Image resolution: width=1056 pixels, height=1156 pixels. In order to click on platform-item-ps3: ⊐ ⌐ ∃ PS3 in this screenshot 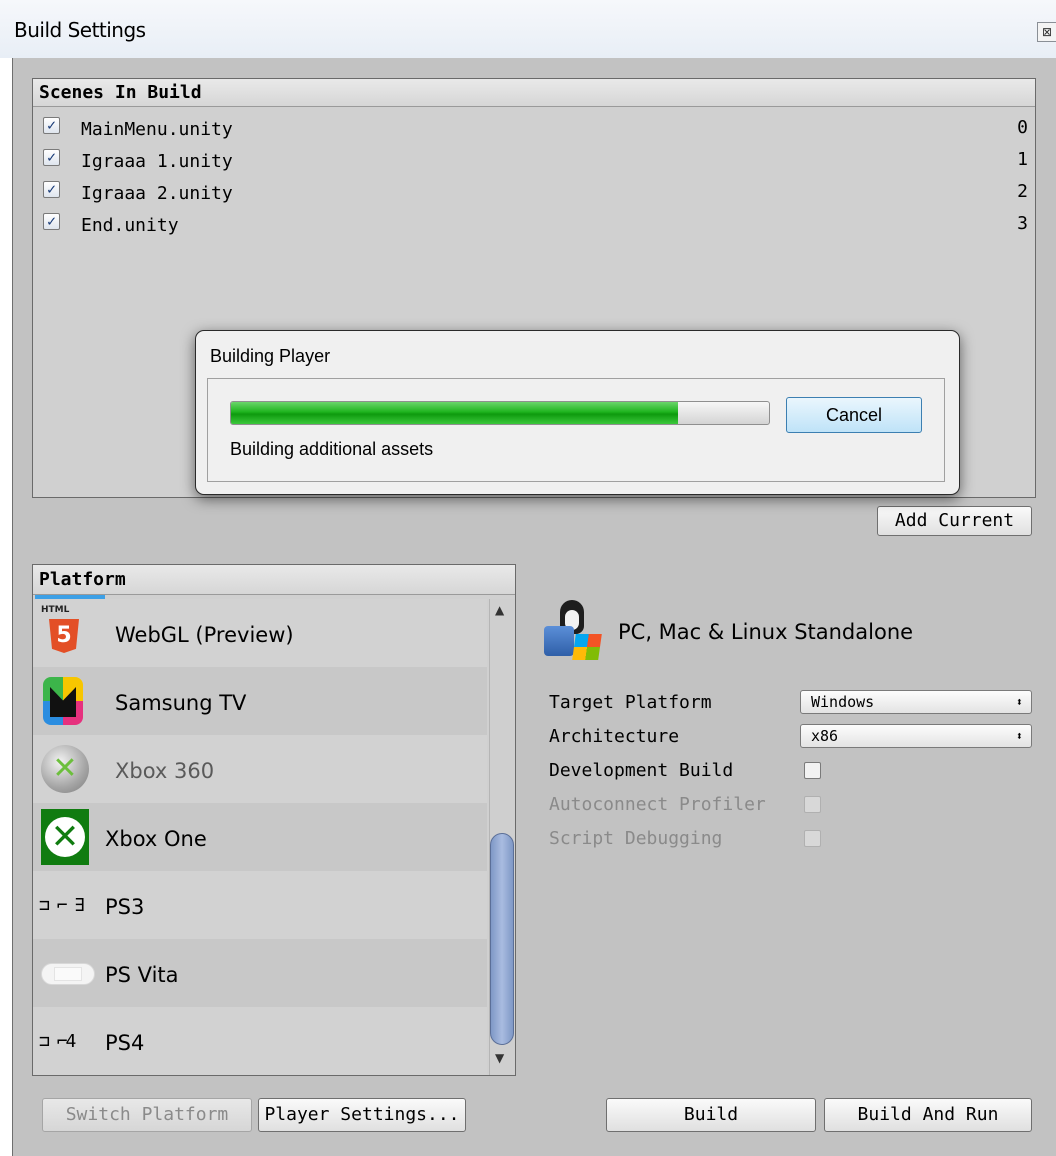, I will do `click(260, 905)`.